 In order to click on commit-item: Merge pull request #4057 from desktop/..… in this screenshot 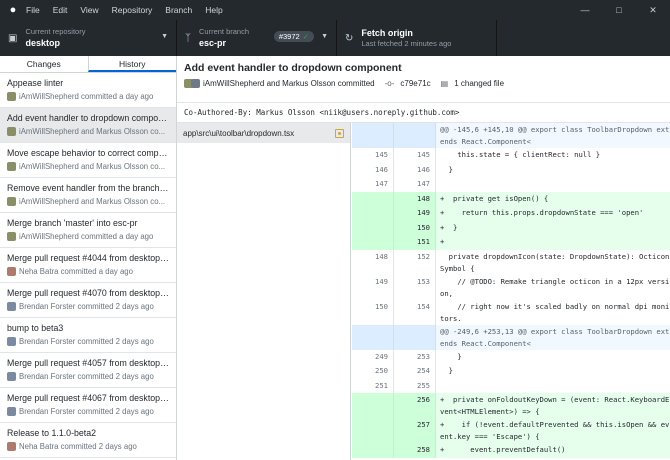, I will do `click(88, 370)`.